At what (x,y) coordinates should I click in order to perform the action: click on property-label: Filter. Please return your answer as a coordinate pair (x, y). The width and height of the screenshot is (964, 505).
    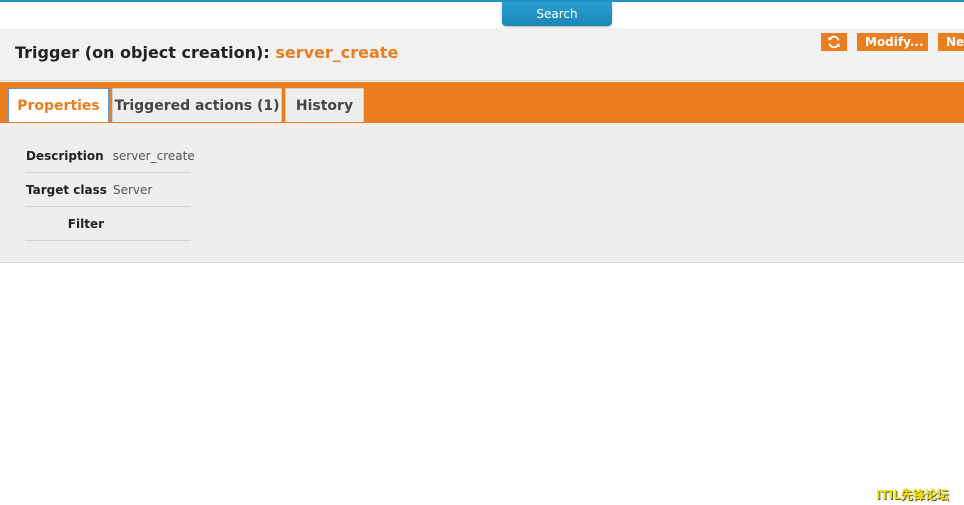
    Looking at the image, I should click on (85, 223).